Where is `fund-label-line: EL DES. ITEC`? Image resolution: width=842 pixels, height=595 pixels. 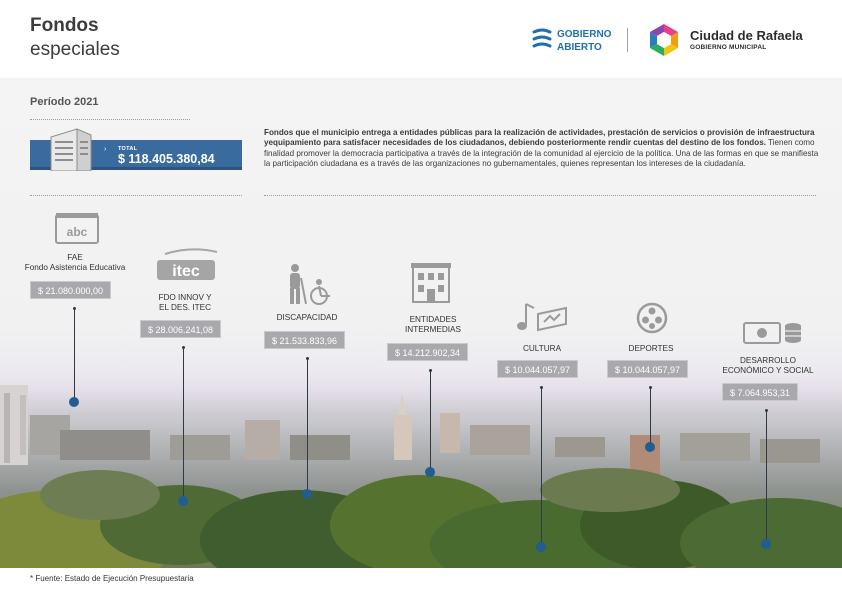
fund-label-line: EL DES. ITEC is located at coordinates (185, 307).